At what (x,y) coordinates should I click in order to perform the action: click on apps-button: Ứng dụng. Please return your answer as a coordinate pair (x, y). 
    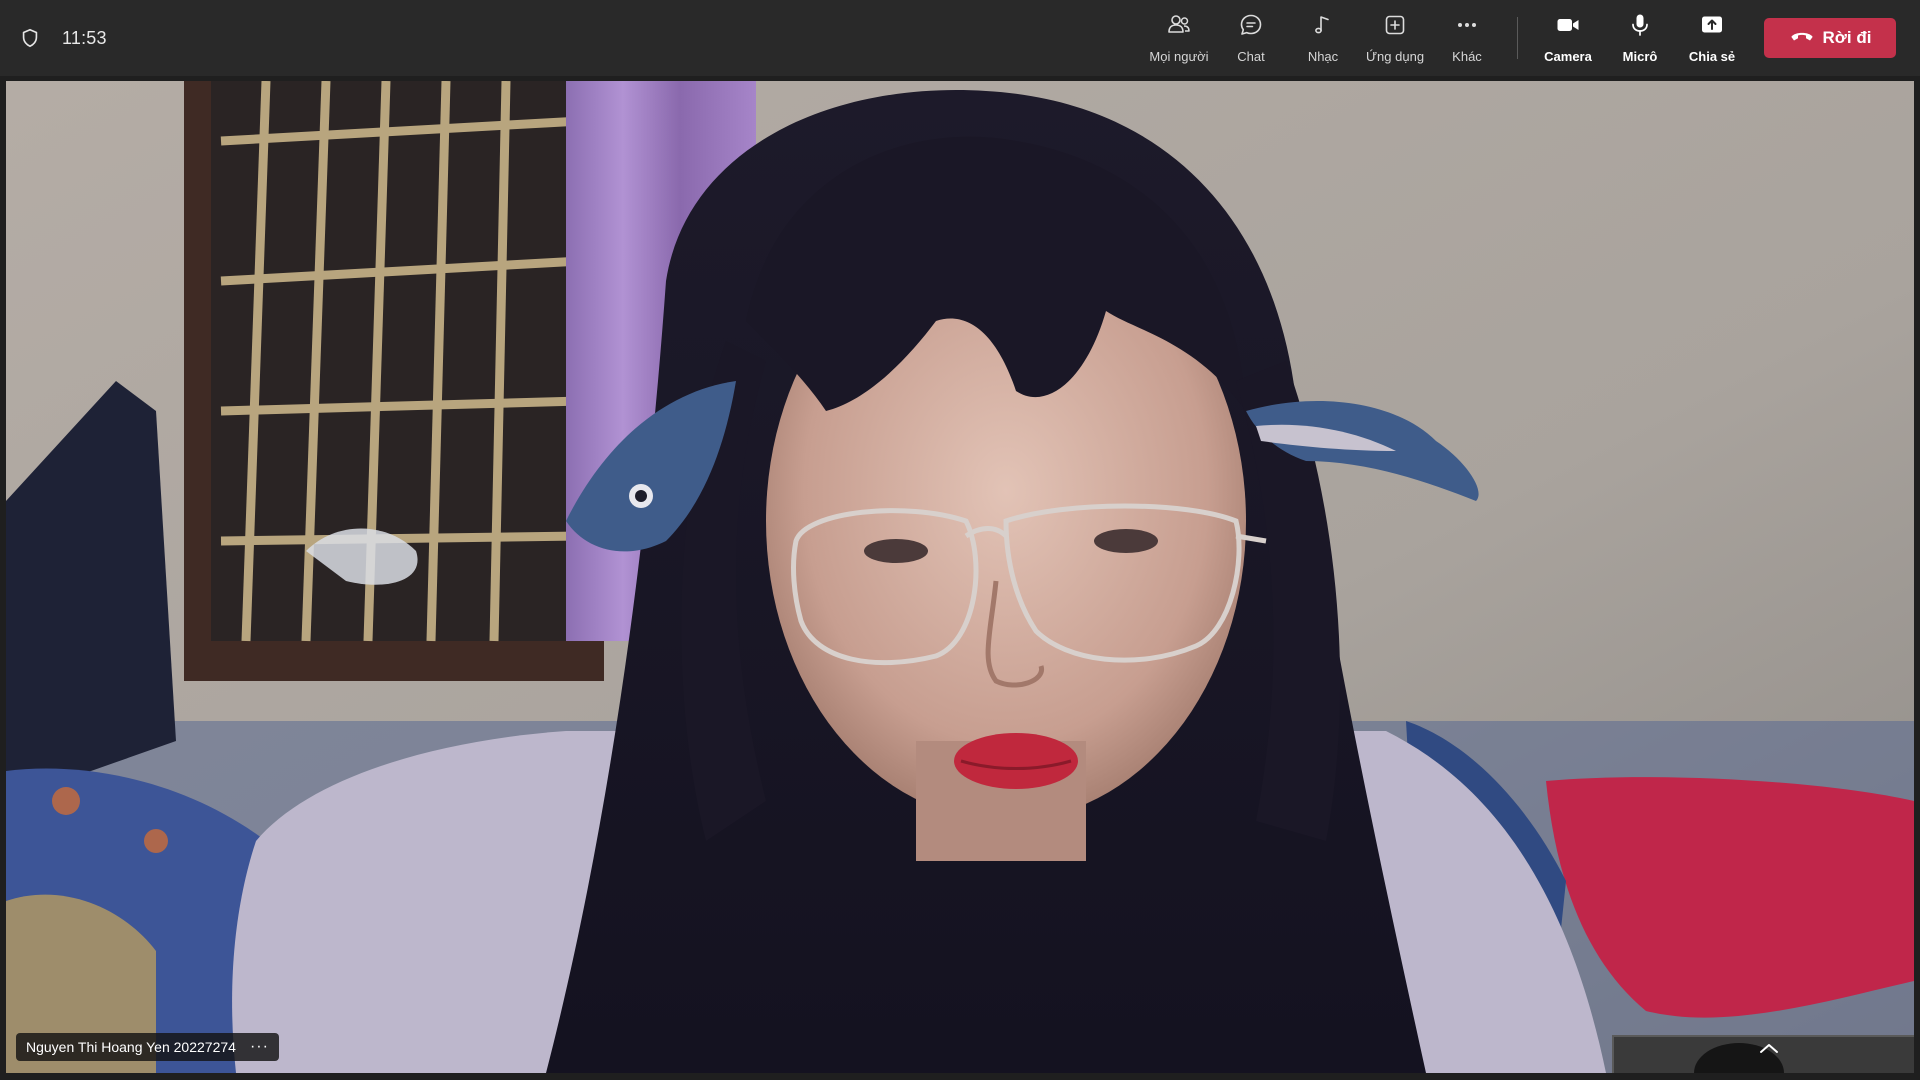
    Looking at the image, I should click on (1395, 38).